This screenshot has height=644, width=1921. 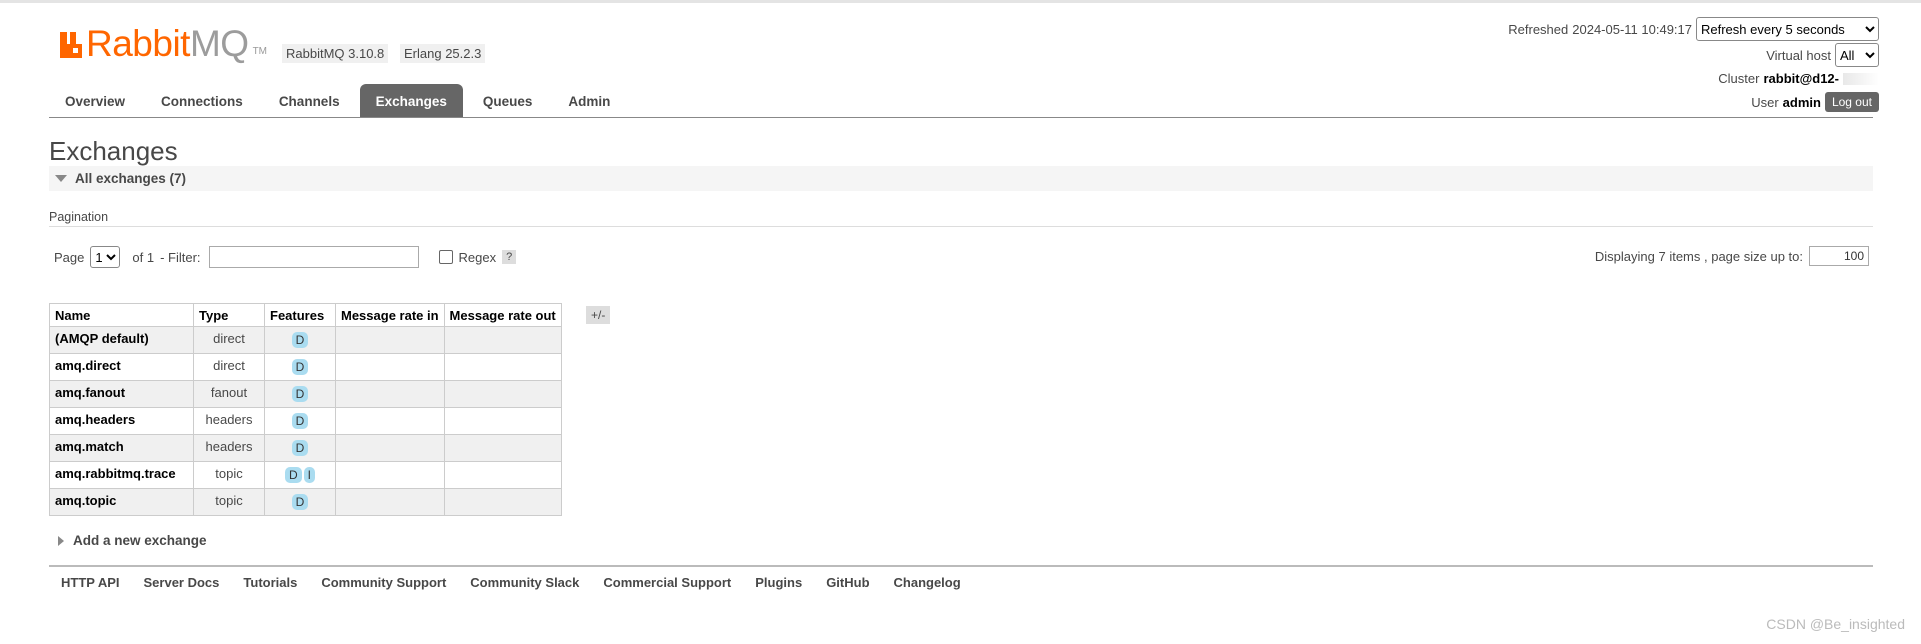 What do you see at coordinates (445, 257) in the screenshot?
I see `regex-checkbox` at bounding box center [445, 257].